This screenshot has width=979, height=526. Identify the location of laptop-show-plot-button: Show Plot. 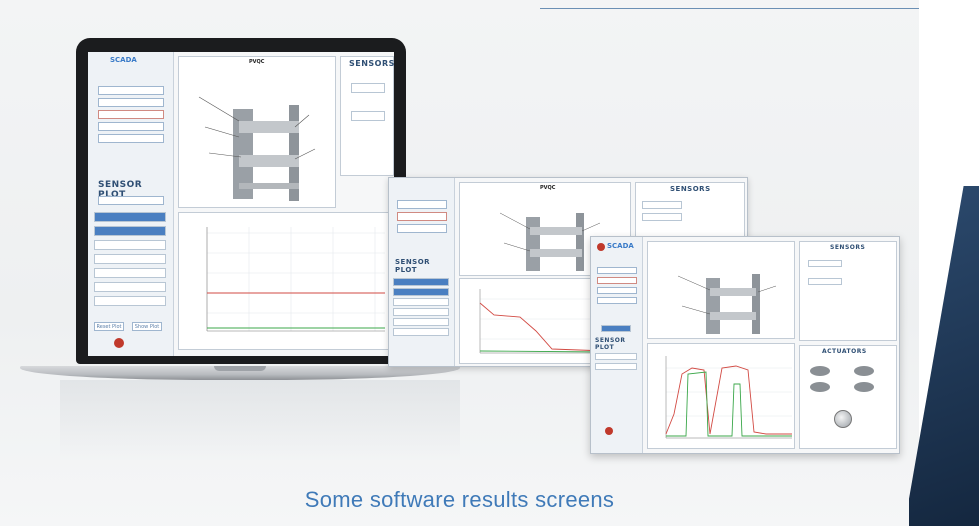
(147, 326).